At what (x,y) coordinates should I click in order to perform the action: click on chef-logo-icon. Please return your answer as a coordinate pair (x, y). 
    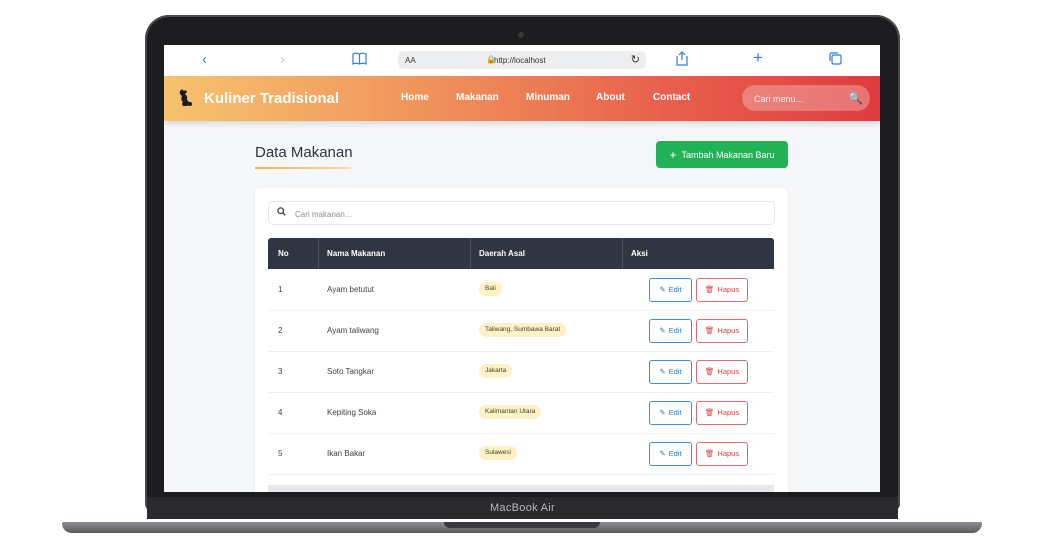
    Looking at the image, I should click on (185, 98).